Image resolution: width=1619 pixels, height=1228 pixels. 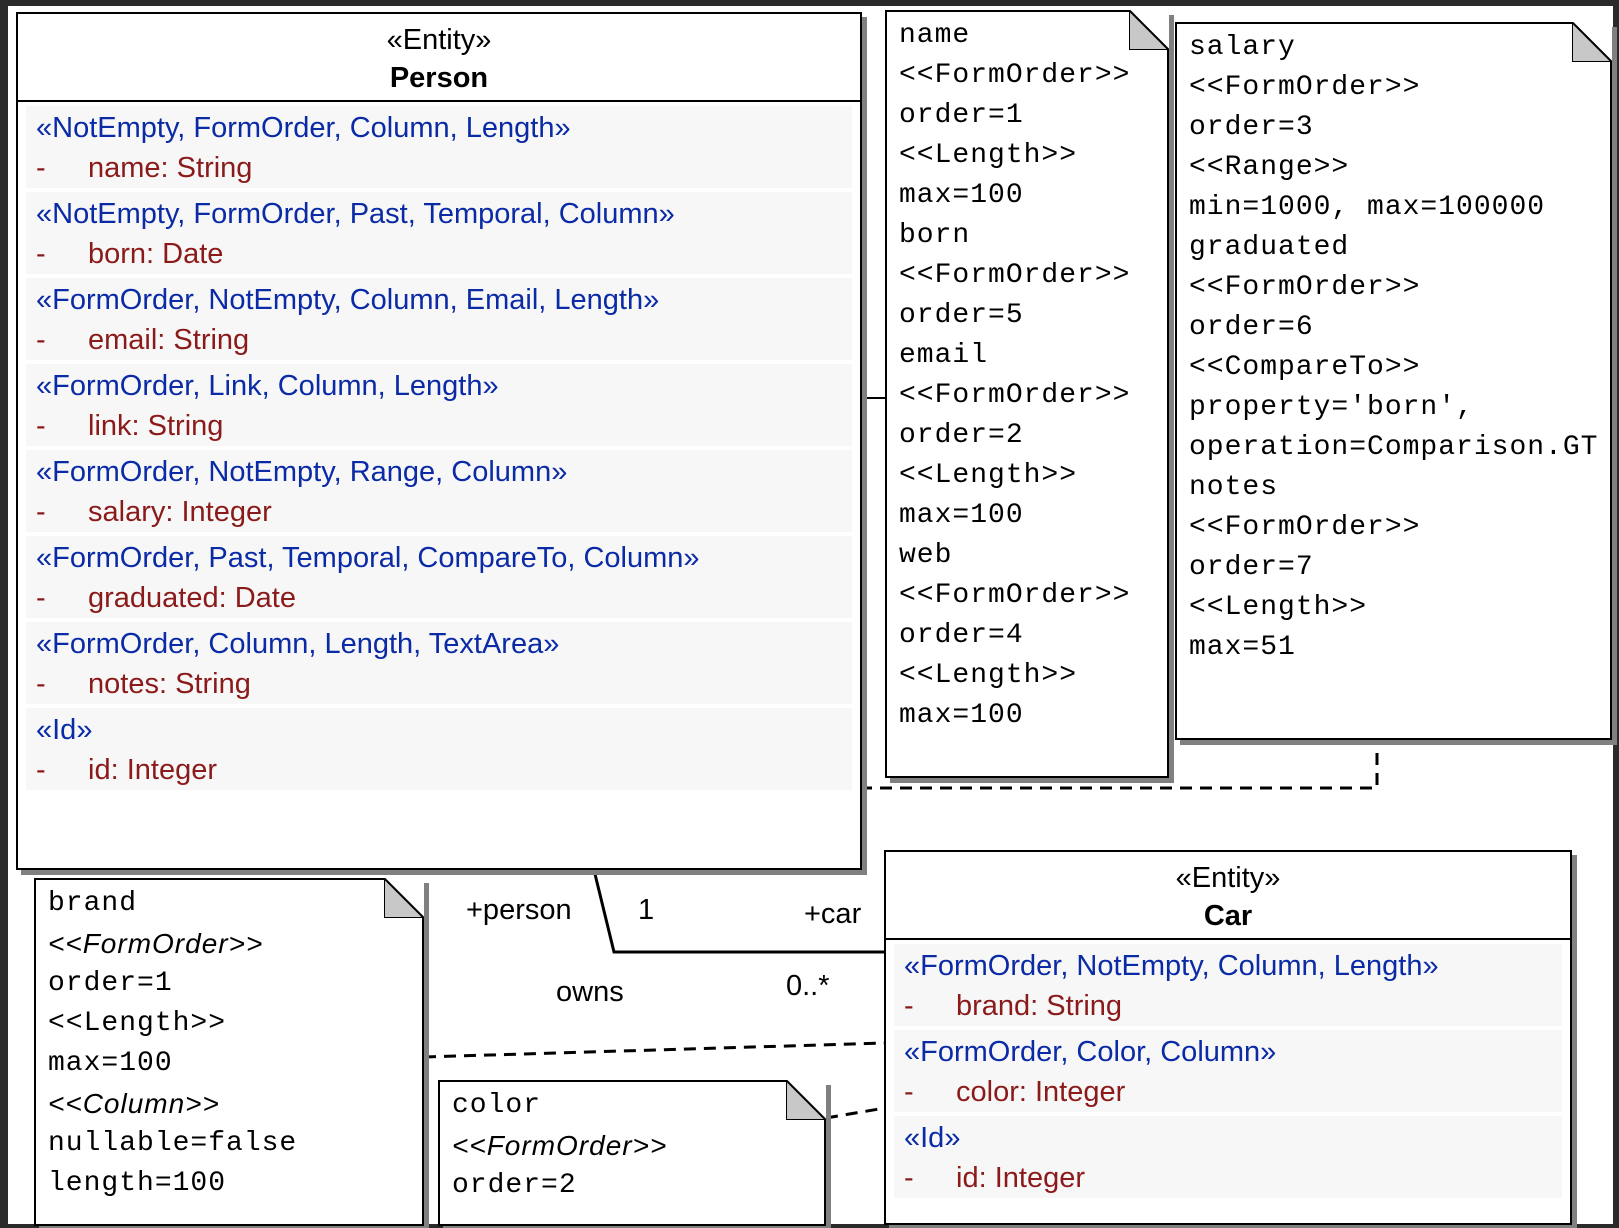 What do you see at coordinates (590, 992) in the screenshot?
I see `association-name: owns` at bounding box center [590, 992].